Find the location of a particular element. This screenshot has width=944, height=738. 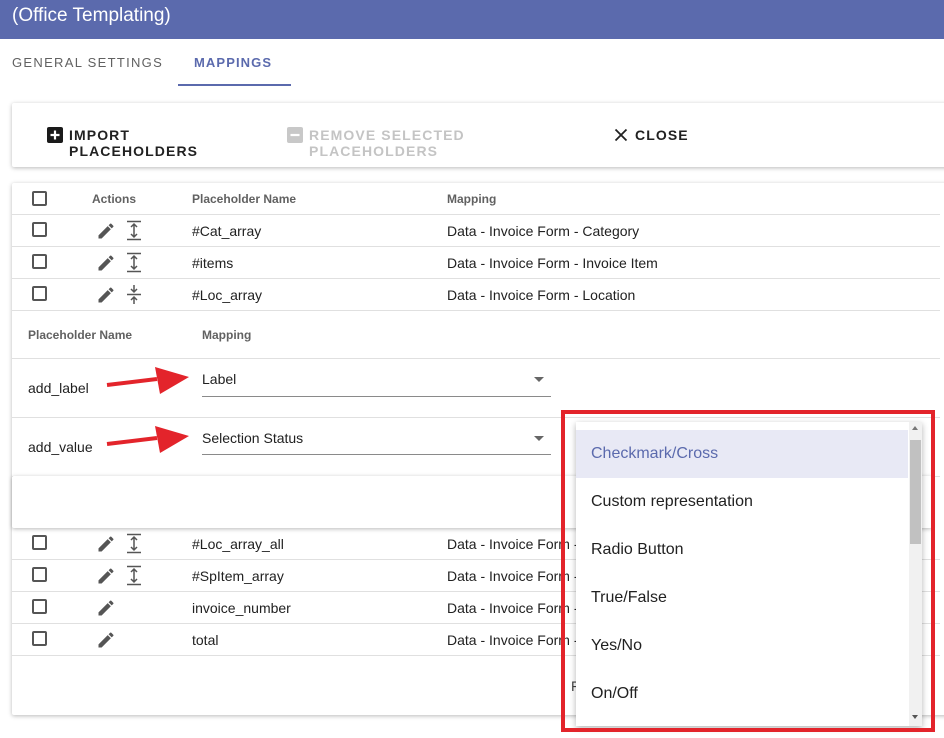

remove-selected-placeholders-button: REMOVE SELECTED PLACEHOLDERS is located at coordinates (434, 141).